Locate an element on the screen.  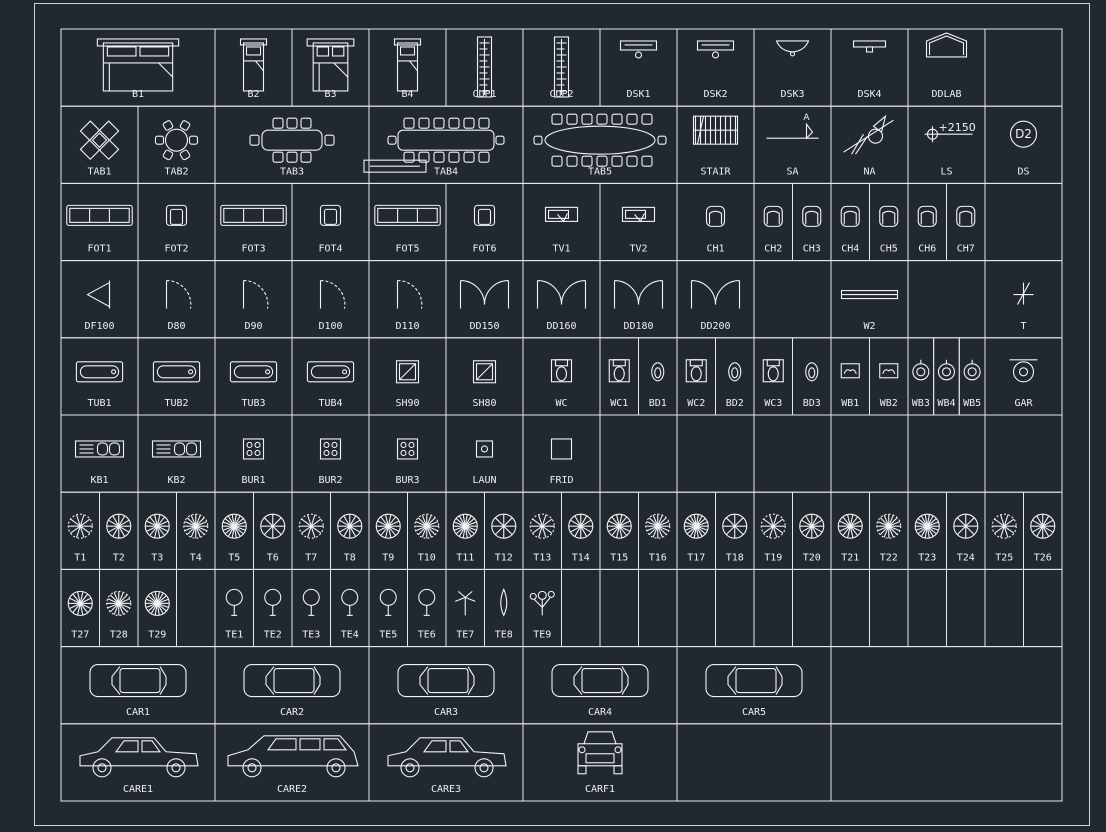
symbol-label: TE6 is located at coordinates (427, 635).